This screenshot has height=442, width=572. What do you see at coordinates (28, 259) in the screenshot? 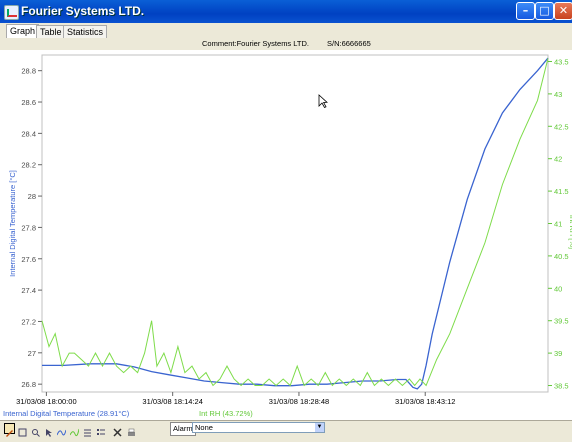
I see `left-tick-label: 27.6` at bounding box center [28, 259].